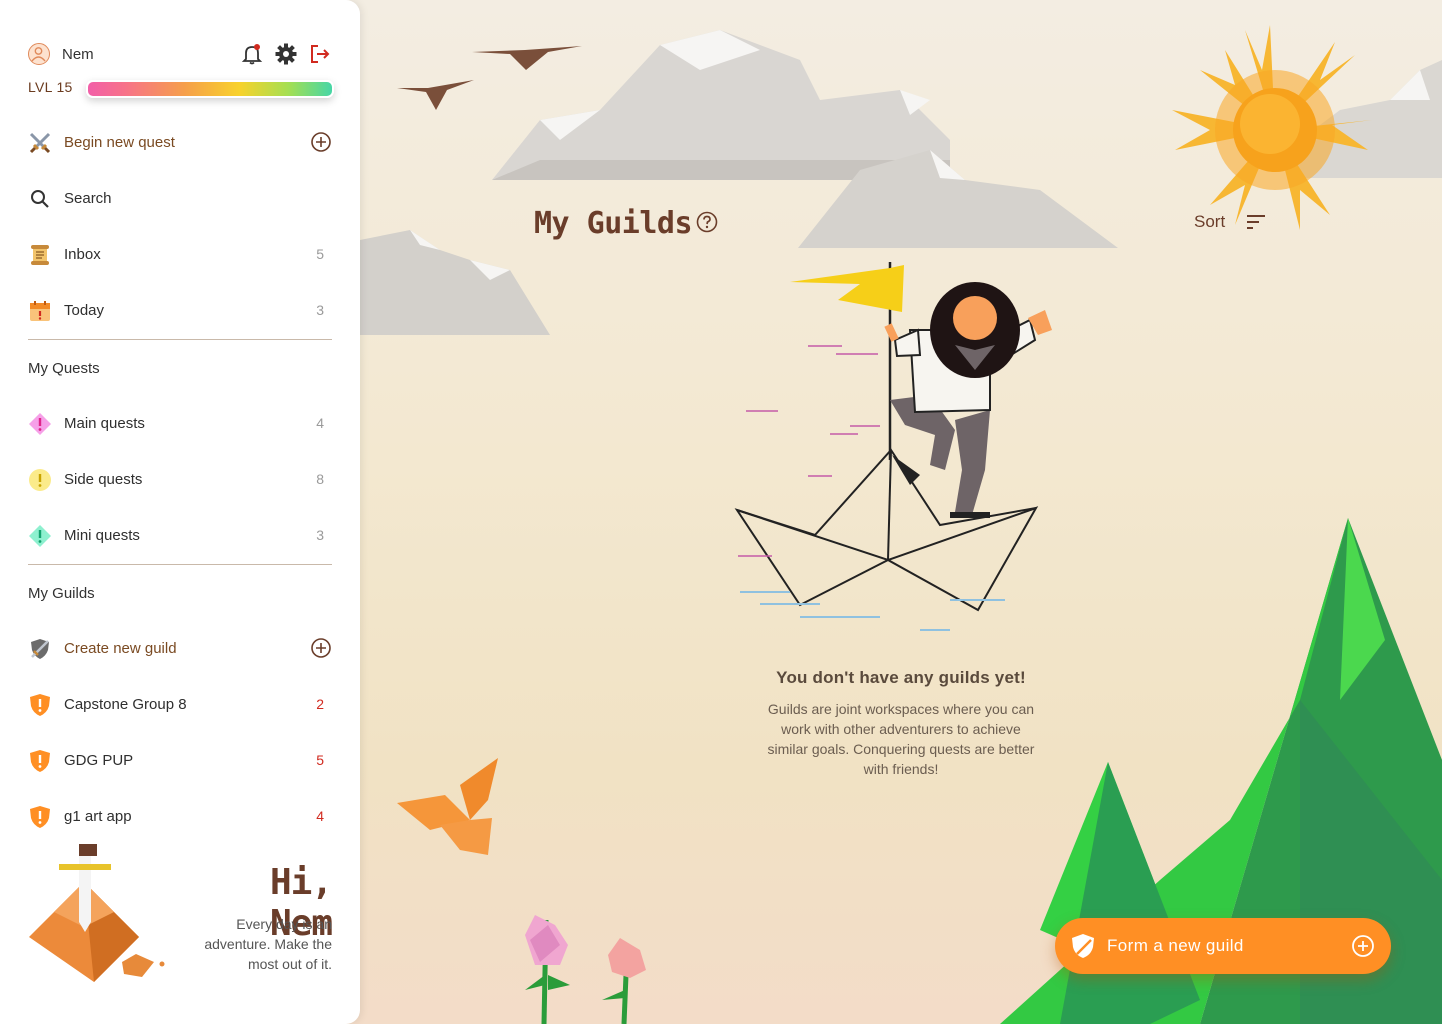 This screenshot has height=1024, width=1442. I want to click on form-new-guild-button: Form a new guild, so click(1223, 946).